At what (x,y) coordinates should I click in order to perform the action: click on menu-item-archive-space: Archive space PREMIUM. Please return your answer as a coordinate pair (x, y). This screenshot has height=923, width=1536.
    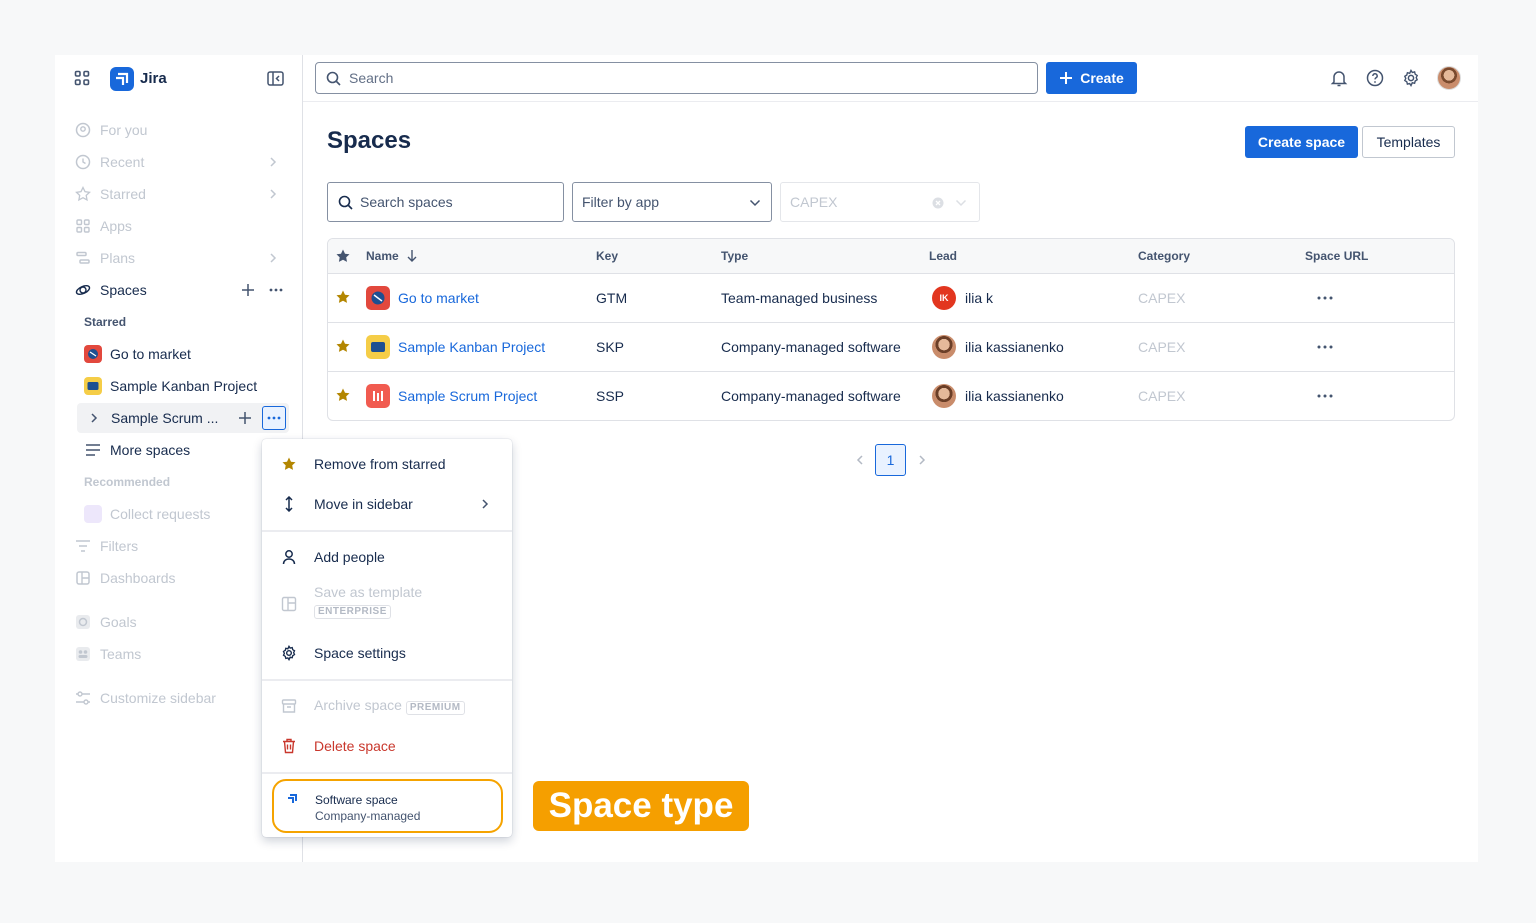
    Looking at the image, I should click on (387, 706).